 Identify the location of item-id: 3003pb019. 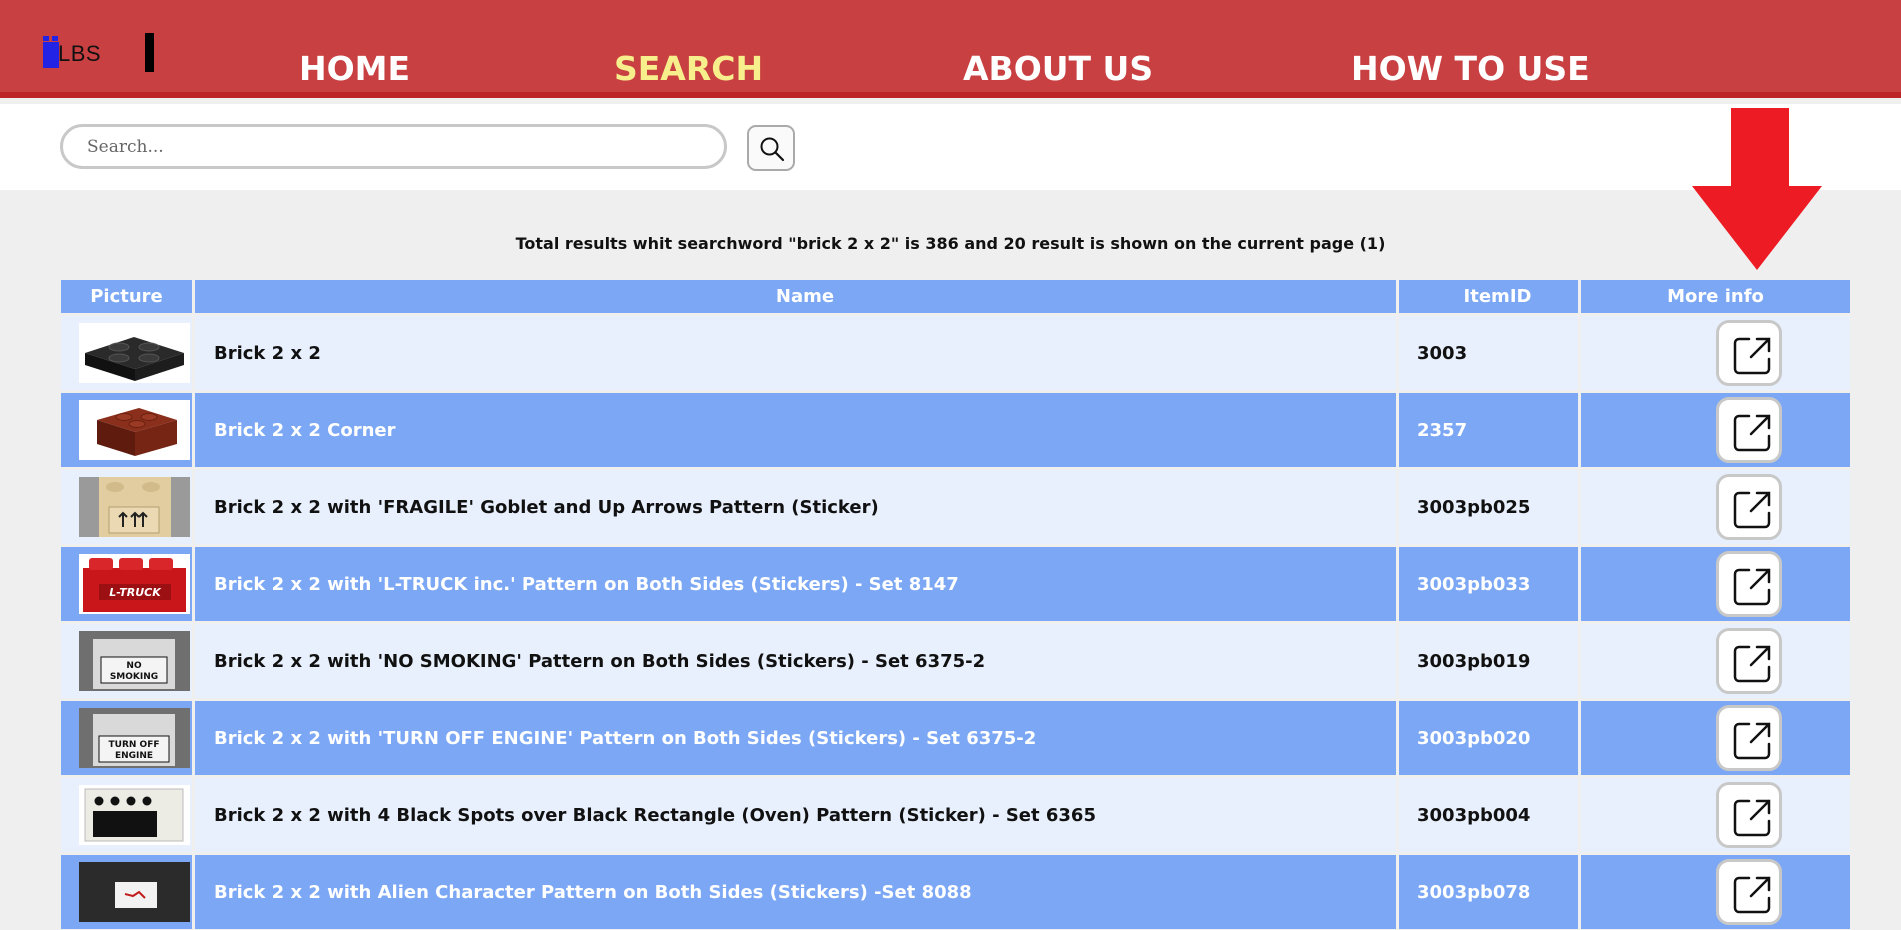
(1488, 661).